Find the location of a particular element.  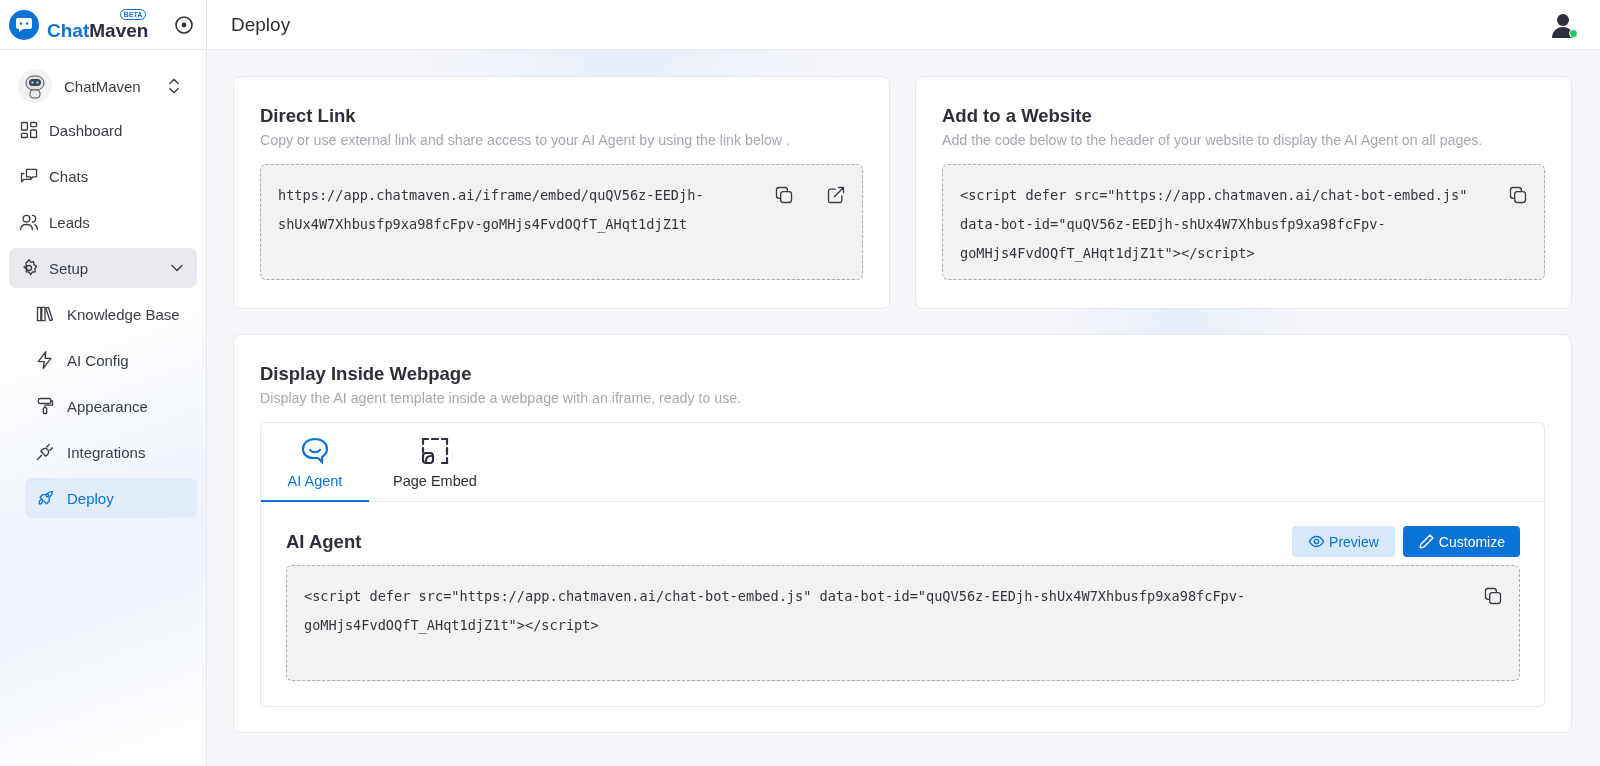

card-title: Direct Link is located at coordinates (308, 116).